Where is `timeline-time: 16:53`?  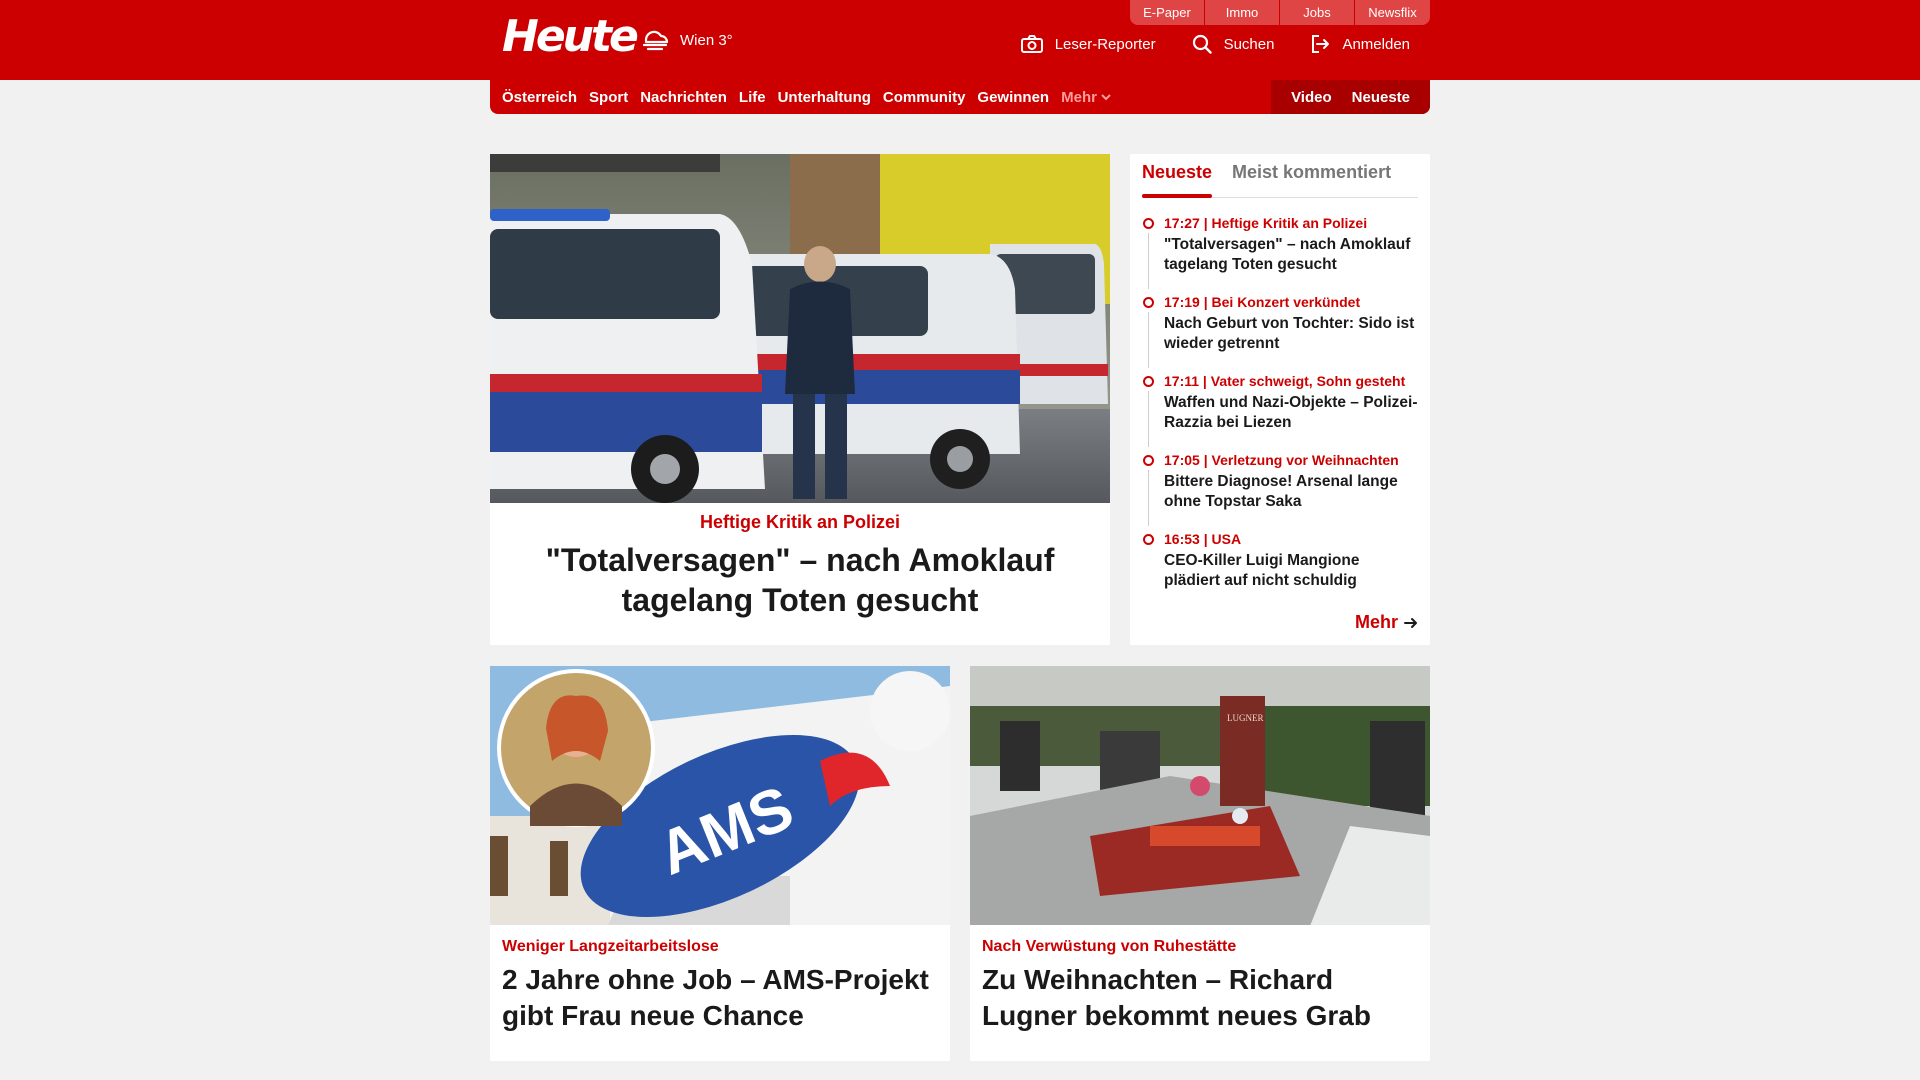
timeline-time: 16:53 is located at coordinates (1182, 539).